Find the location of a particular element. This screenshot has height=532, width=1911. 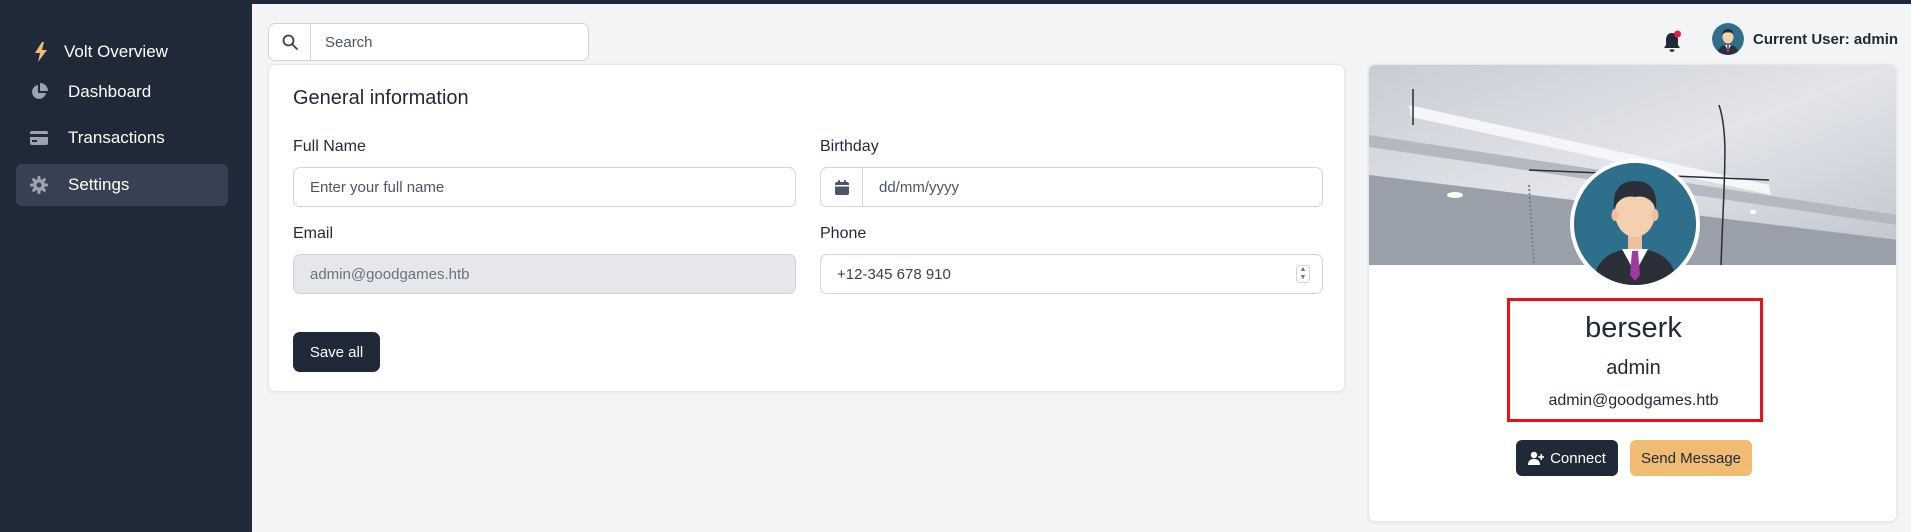

search-input is located at coordinates (449, 42).